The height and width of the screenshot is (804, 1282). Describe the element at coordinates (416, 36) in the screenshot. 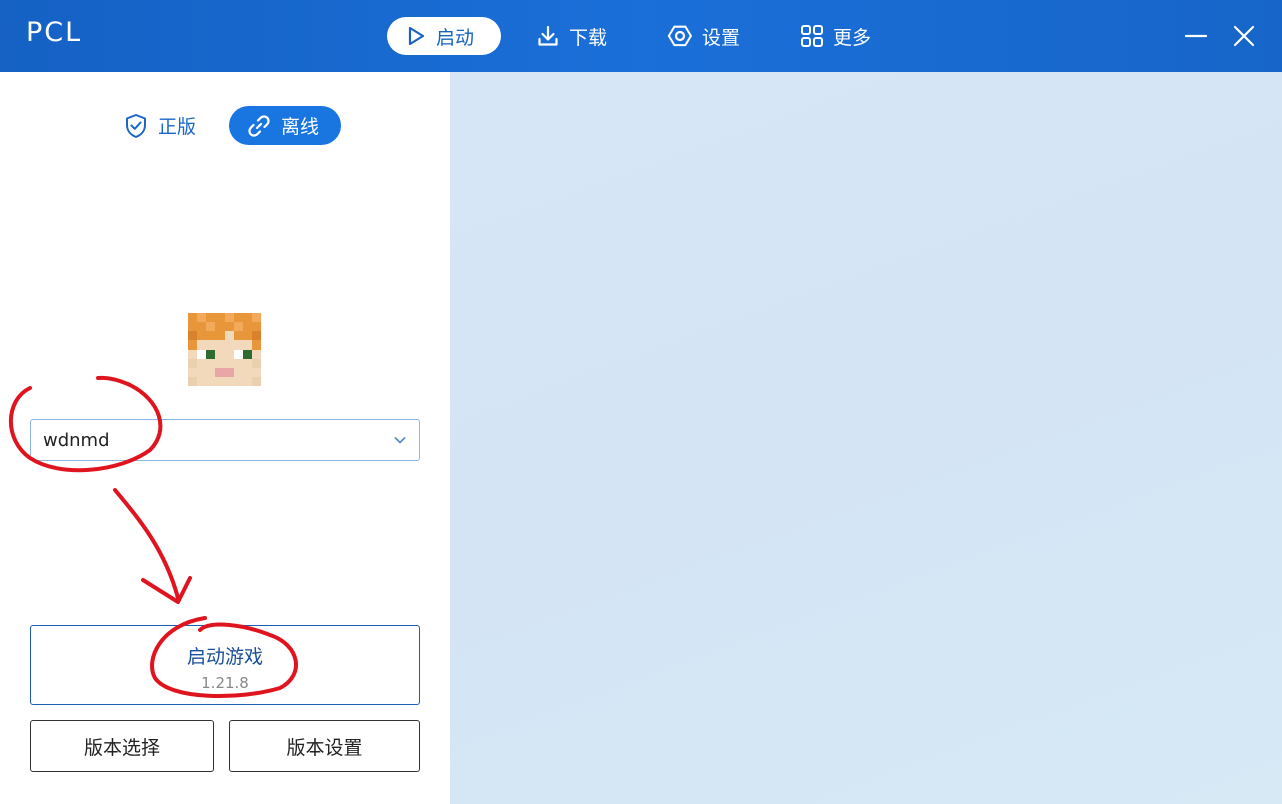

I see `play-icon` at that location.